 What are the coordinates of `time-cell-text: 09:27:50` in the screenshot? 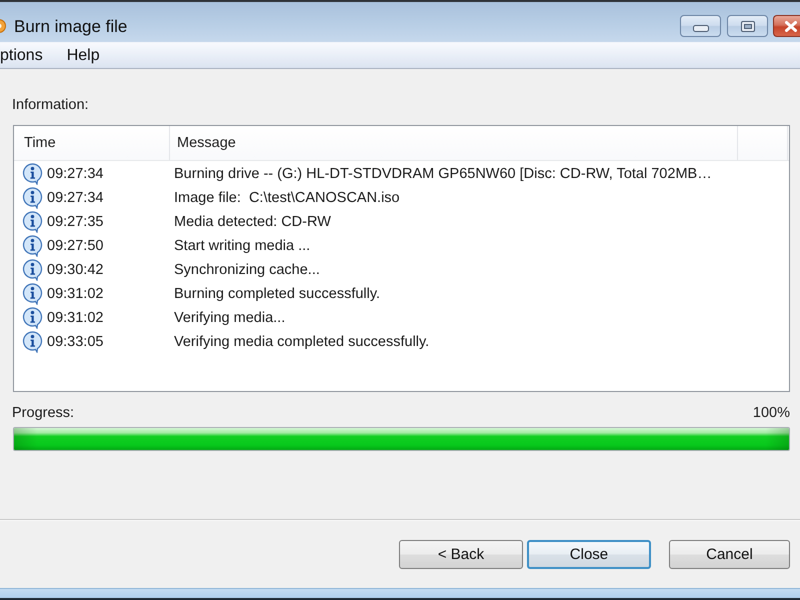 It's located at (75, 246).